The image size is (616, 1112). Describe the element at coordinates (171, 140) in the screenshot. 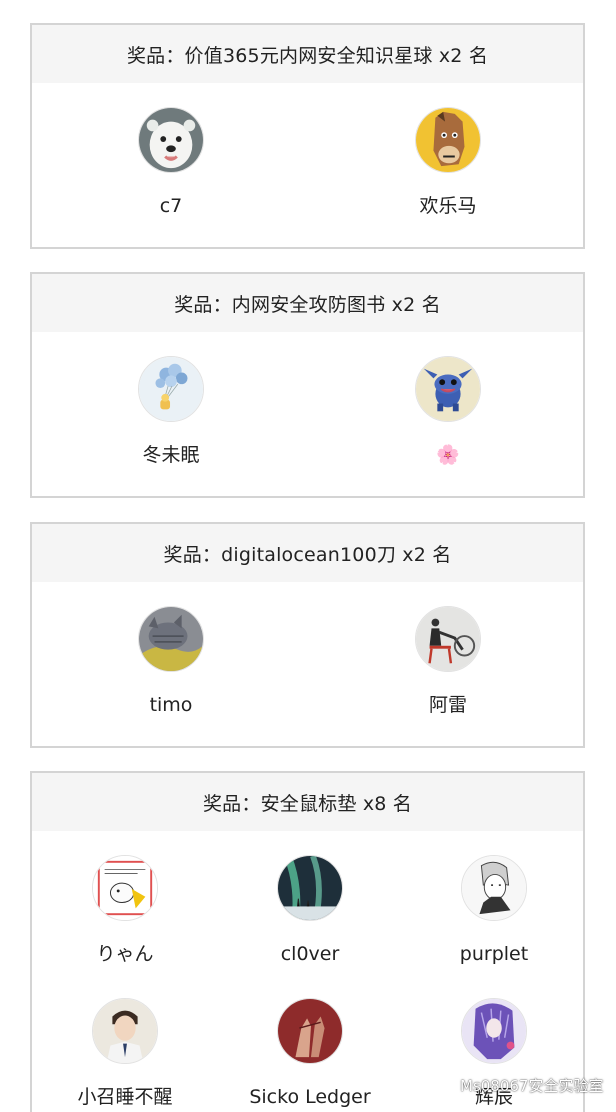

I see `white-dog-avatar` at that location.